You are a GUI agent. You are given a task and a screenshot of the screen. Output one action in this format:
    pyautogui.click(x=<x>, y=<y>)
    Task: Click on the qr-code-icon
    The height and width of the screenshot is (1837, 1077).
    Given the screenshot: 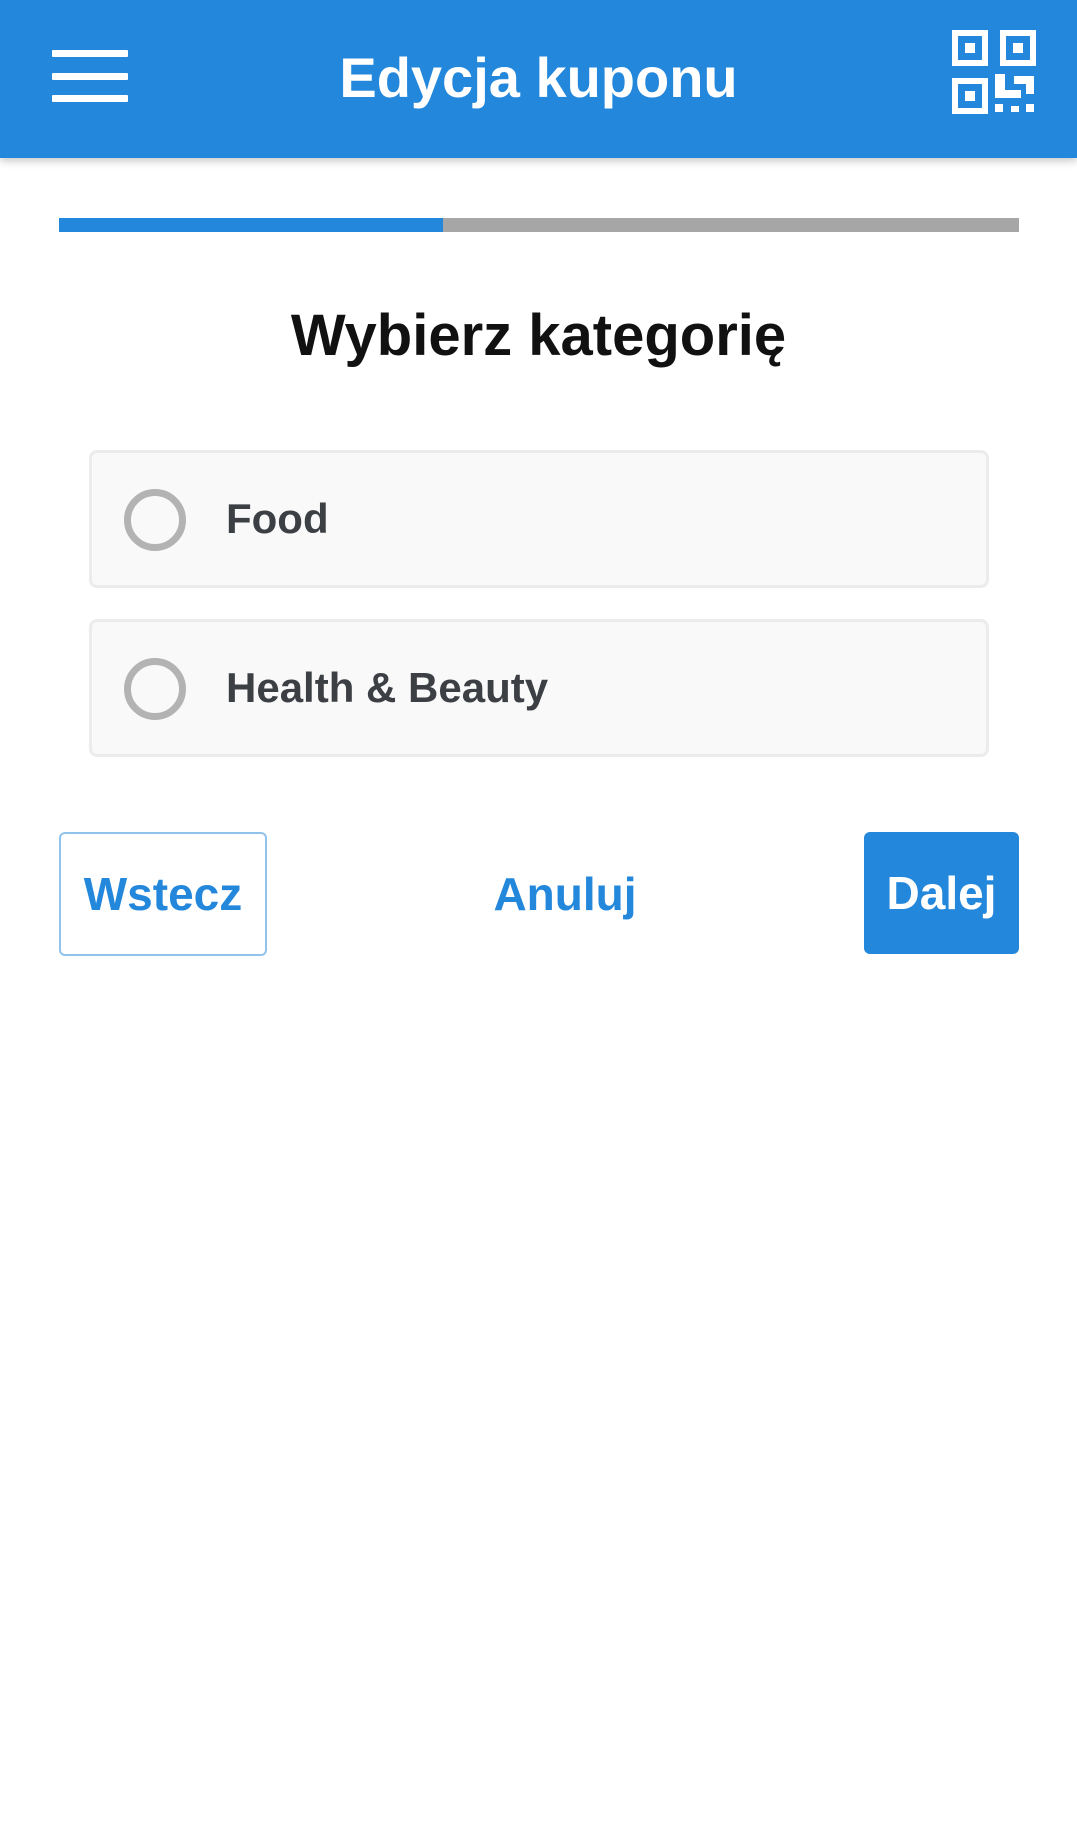 What is the action you would take?
    pyautogui.click(x=994, y=72)
    